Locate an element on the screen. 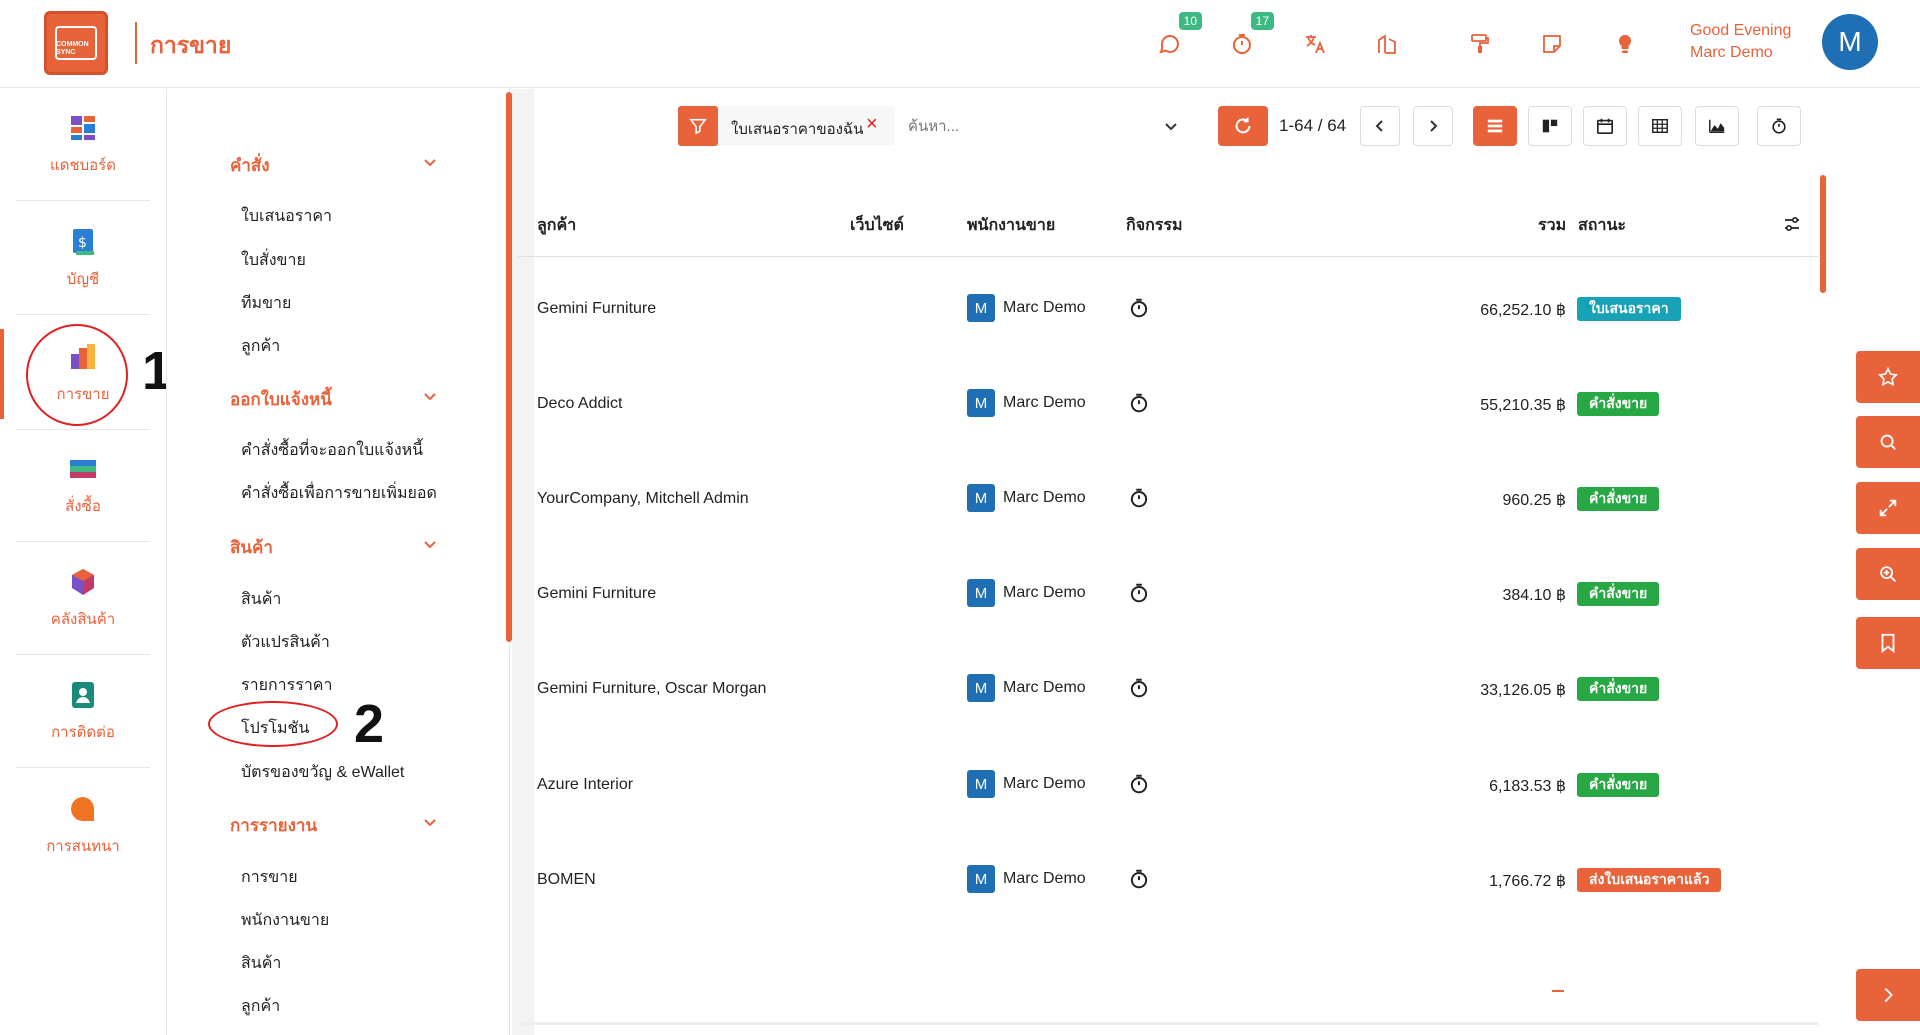 The width and height of the screenshot is (1920, 1035). calendar-view-button is located at coordinates (1605, 126).